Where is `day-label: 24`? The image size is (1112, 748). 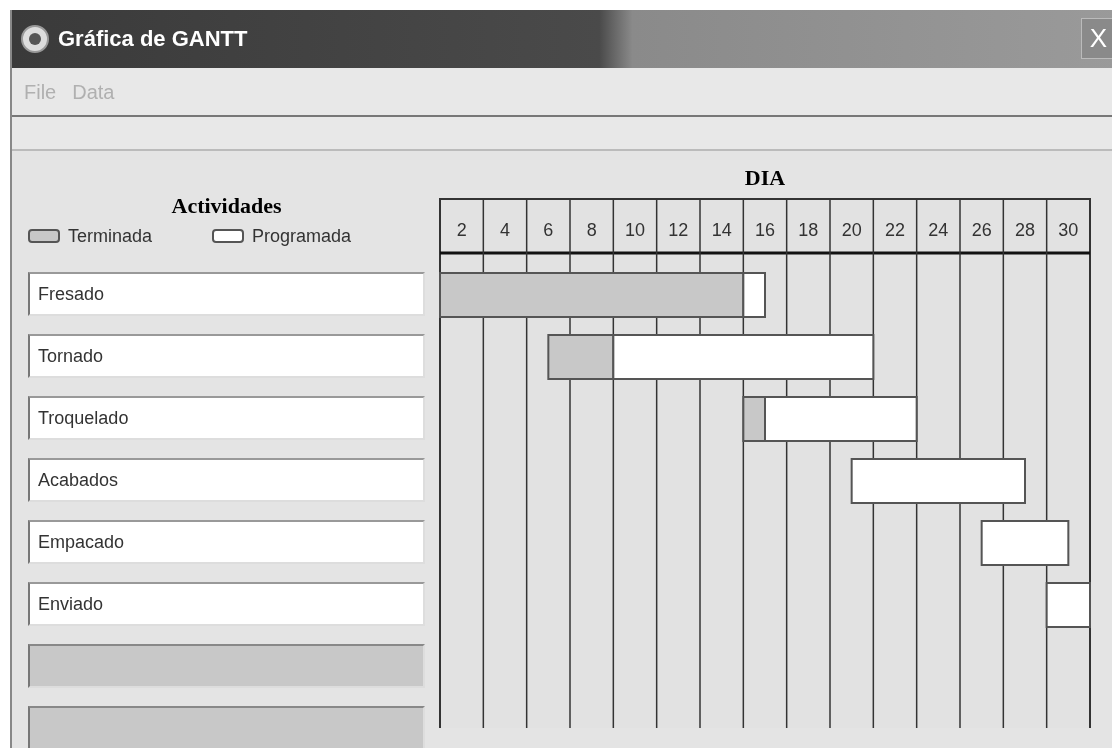
day-label: 24 is located at coordinates (938, 230).